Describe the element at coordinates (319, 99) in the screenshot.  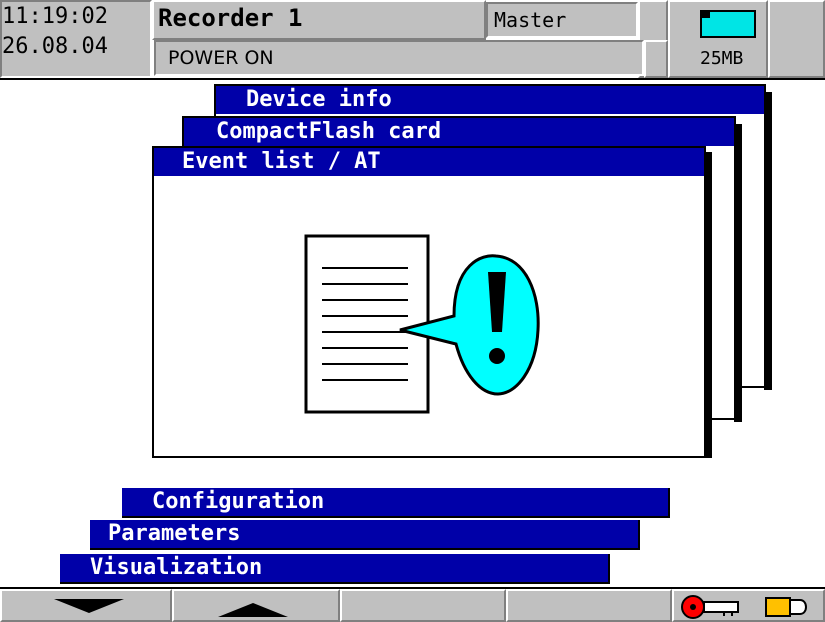
I see `device-info-title: Device info` at that location.